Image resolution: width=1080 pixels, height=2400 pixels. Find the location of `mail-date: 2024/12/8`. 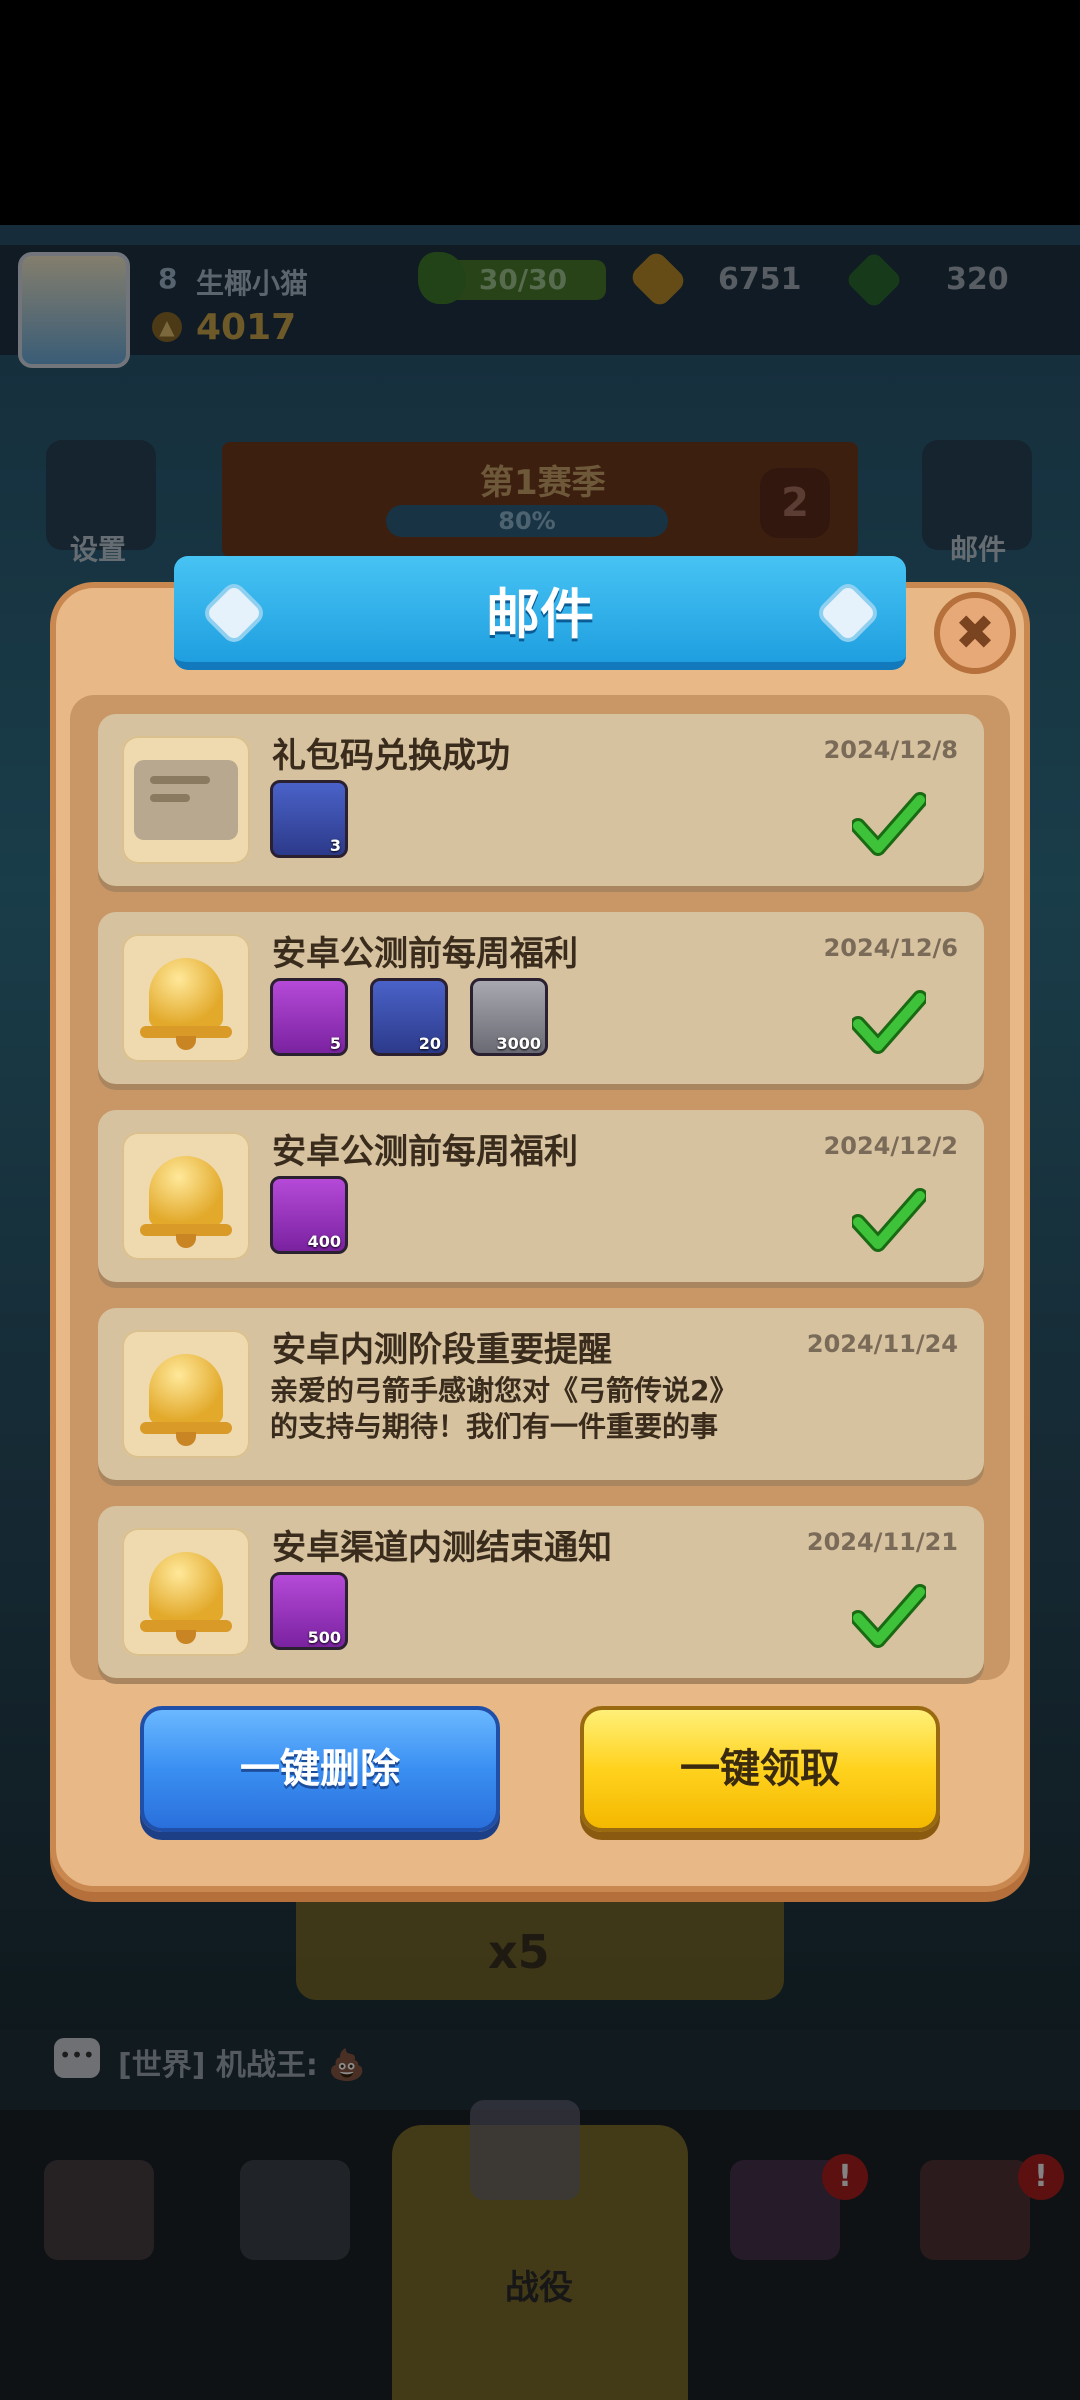

mail-date: 2024/12/8 is located at coordinates (890, 750).